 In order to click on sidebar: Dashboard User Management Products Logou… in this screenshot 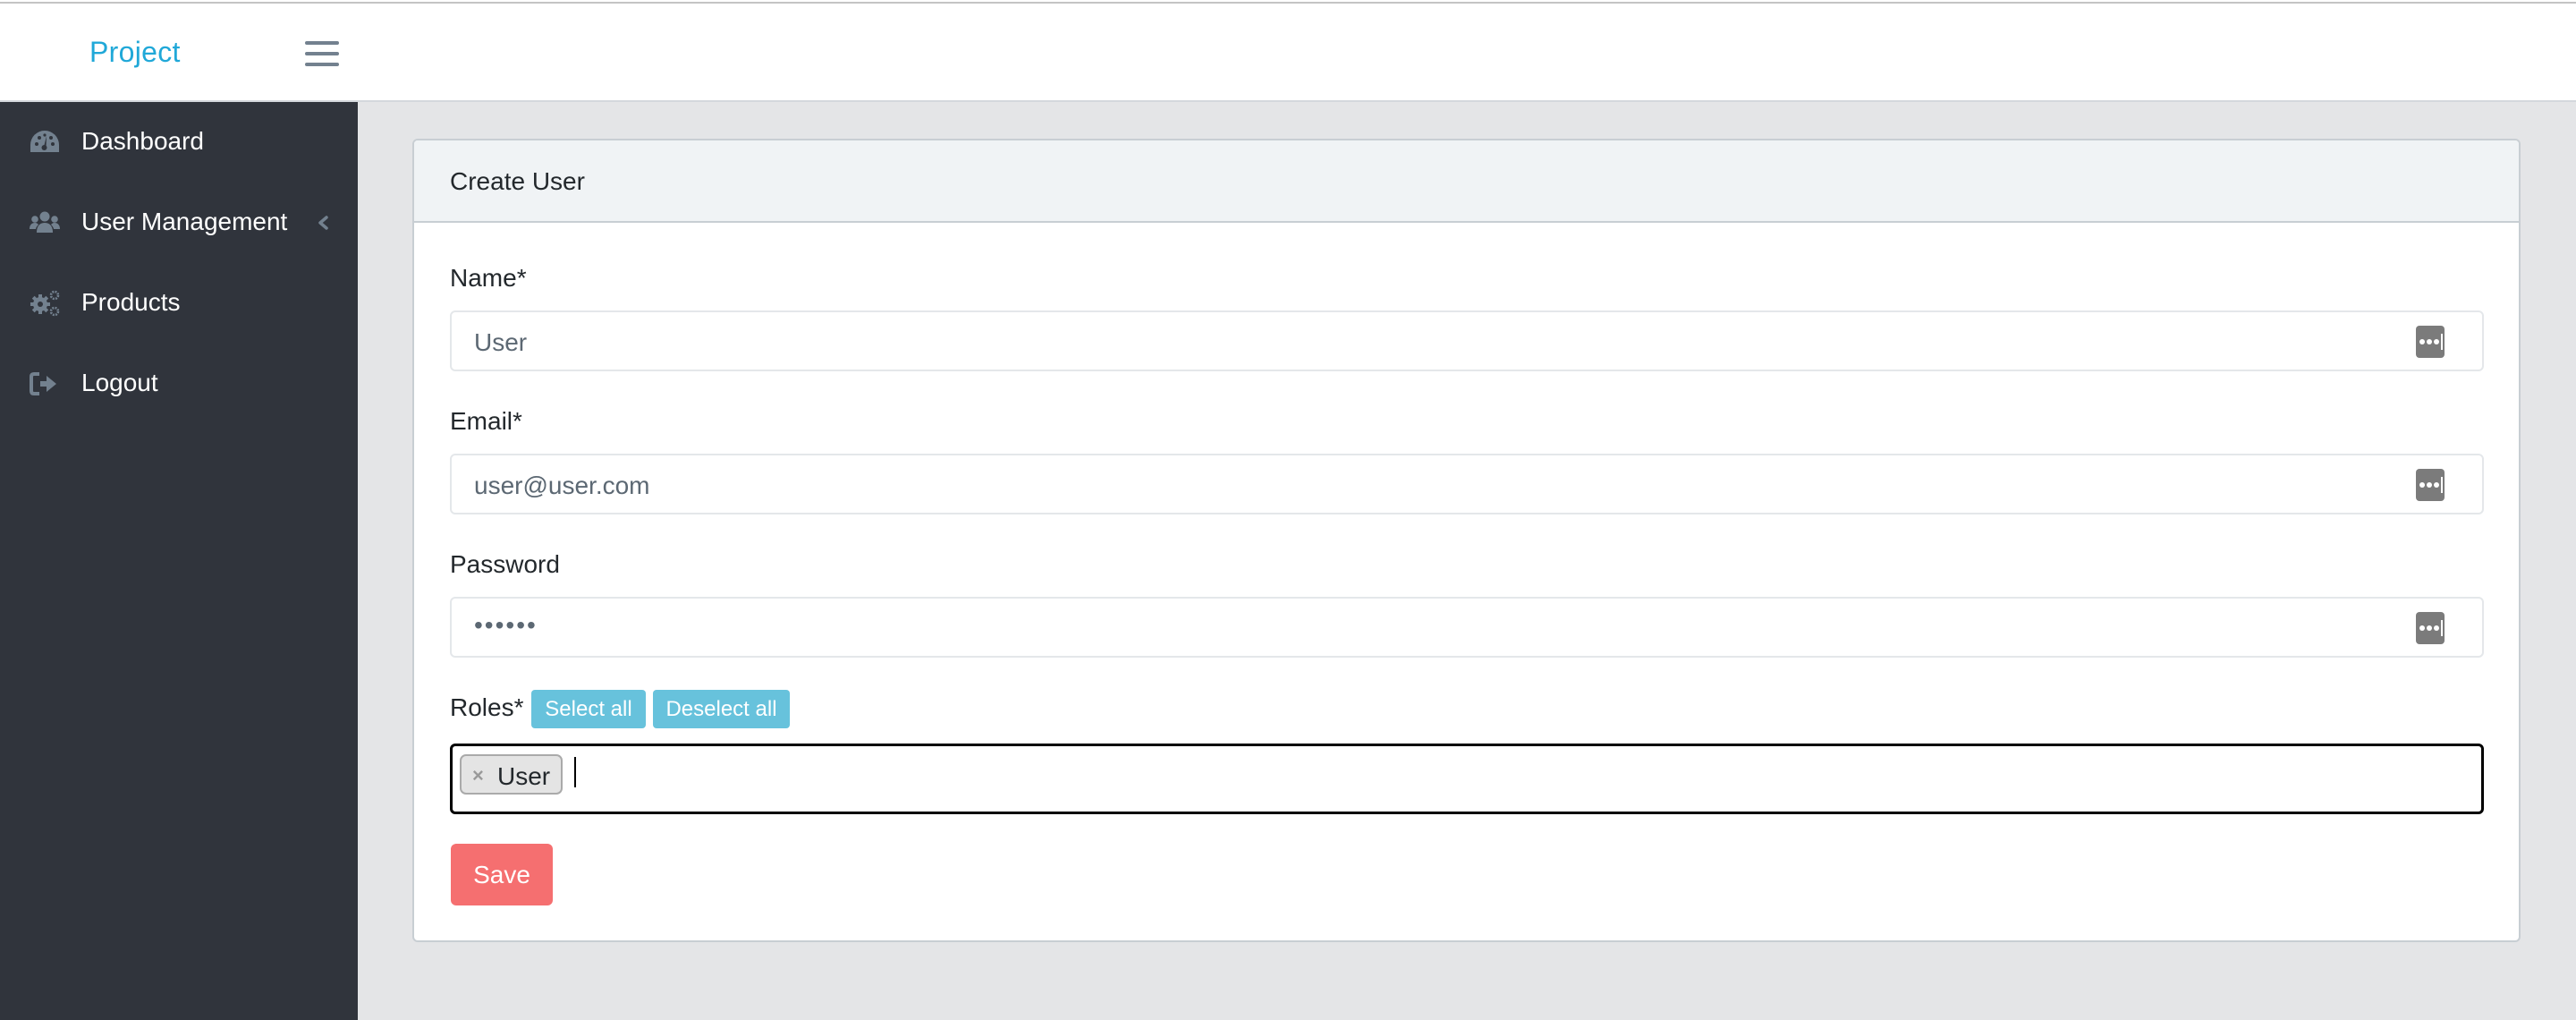, I will do `click(179, 561)`.